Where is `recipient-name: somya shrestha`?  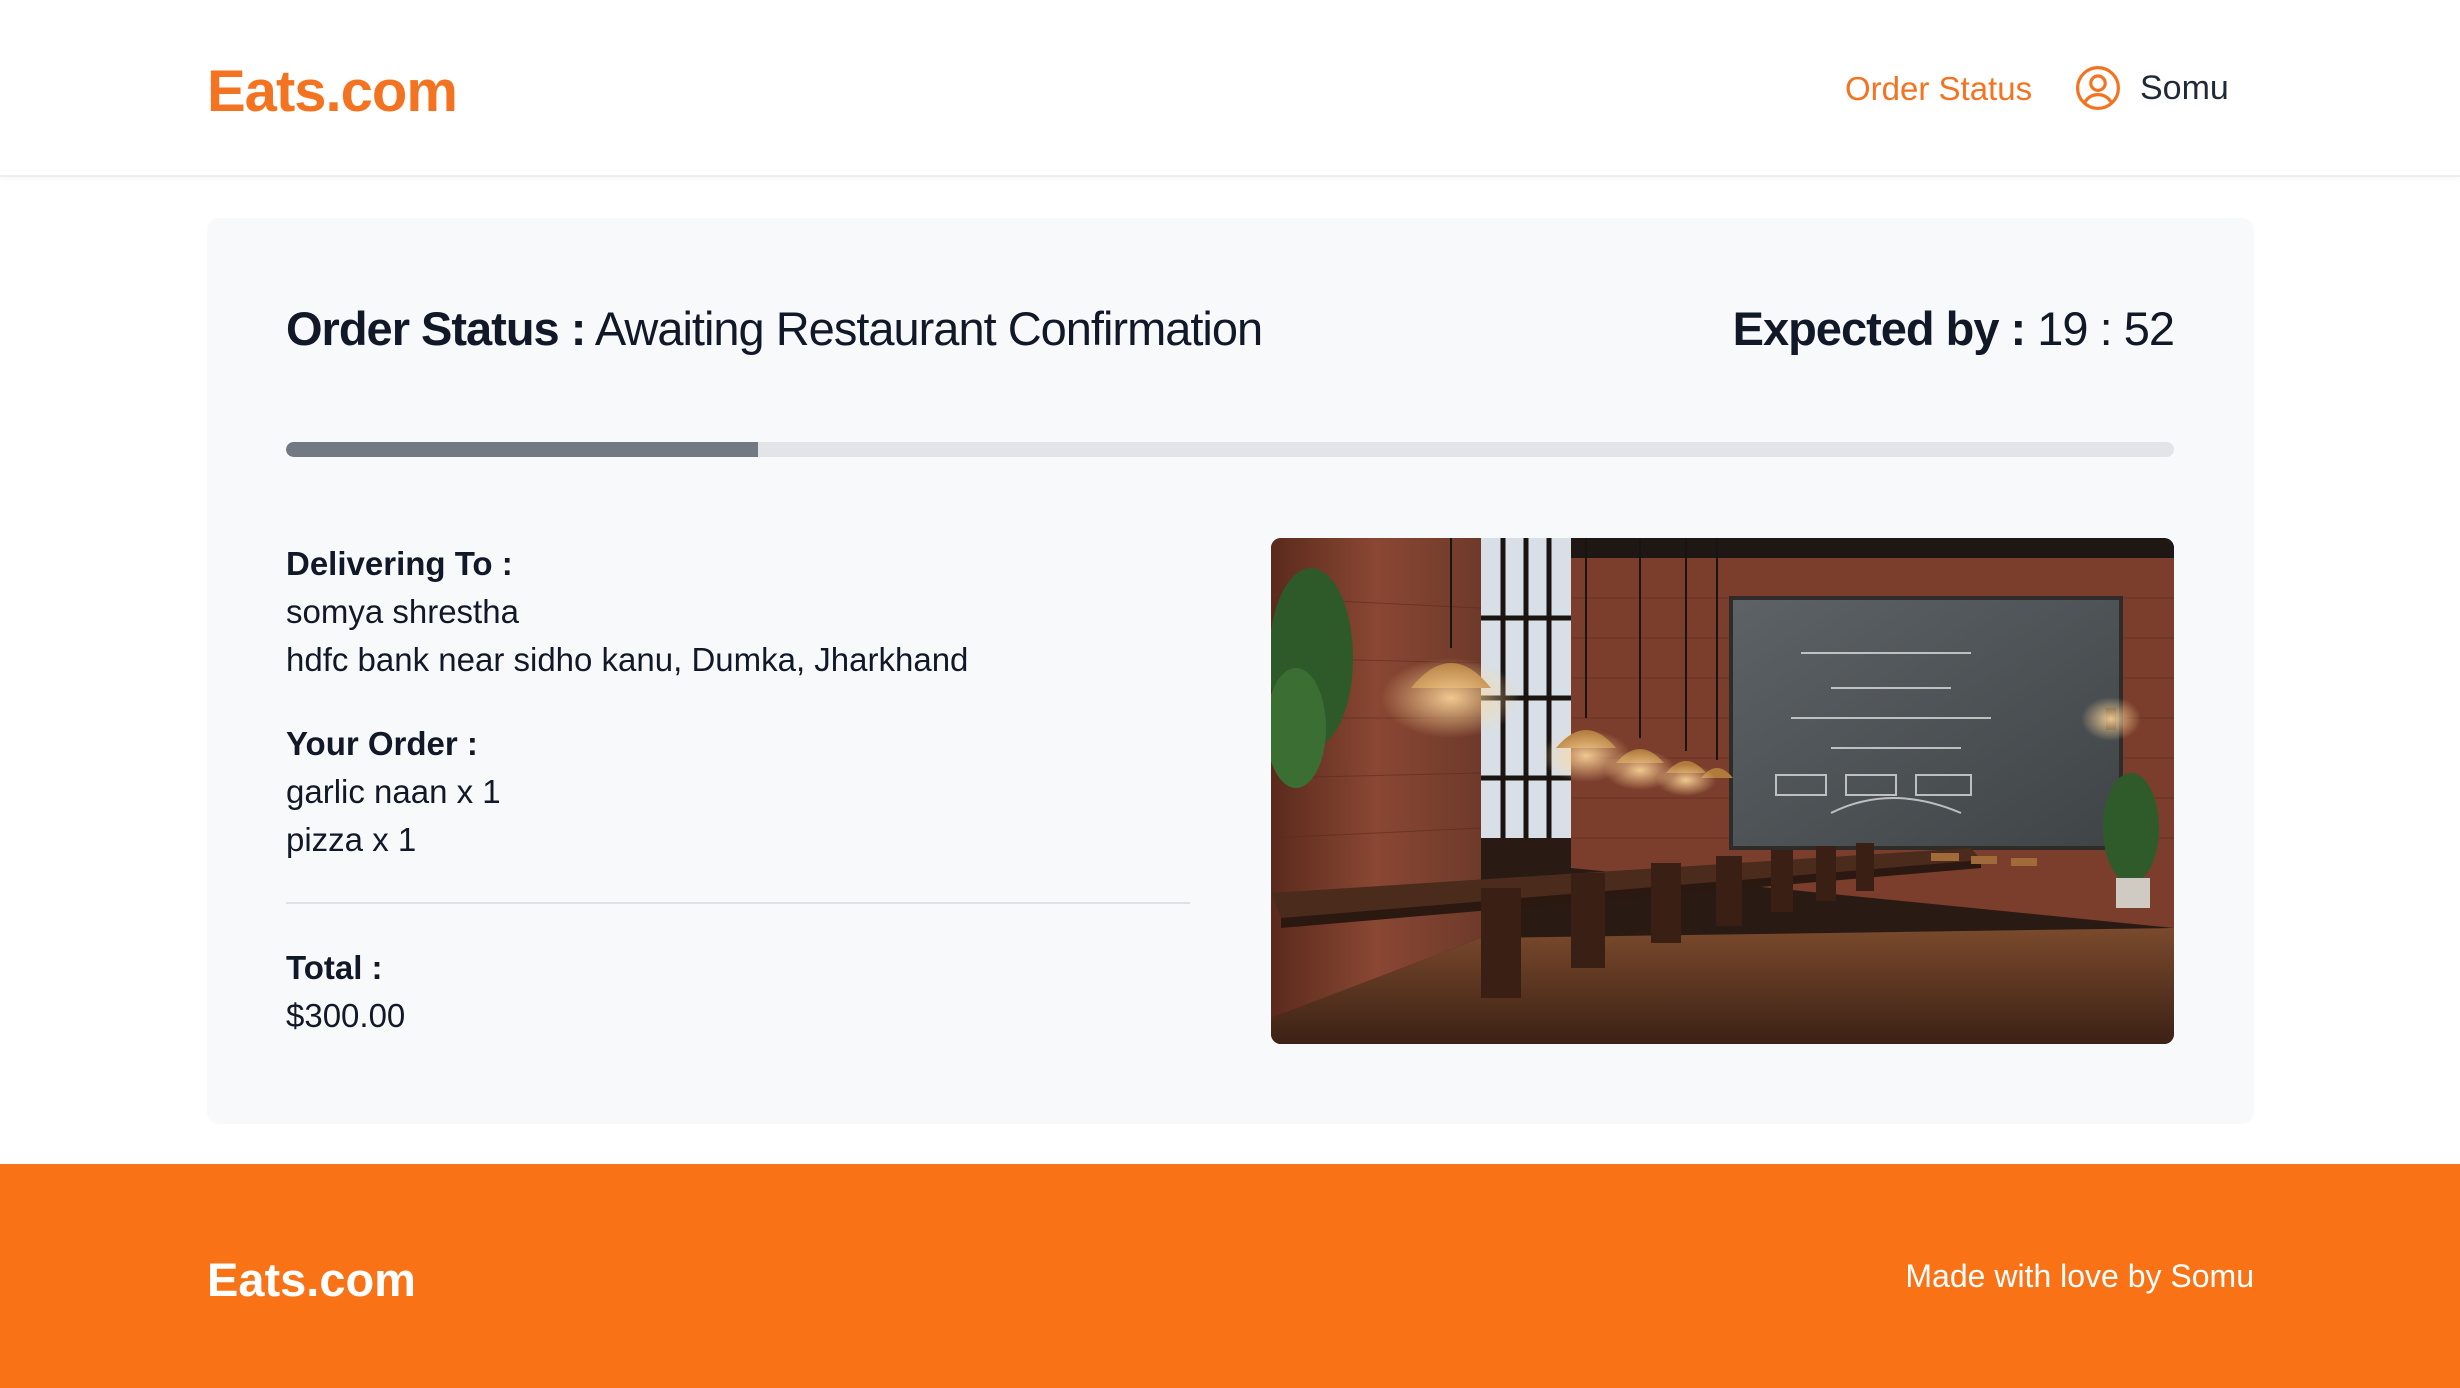
recipient-name: somya shrestha is located at coordinates (402, 611).